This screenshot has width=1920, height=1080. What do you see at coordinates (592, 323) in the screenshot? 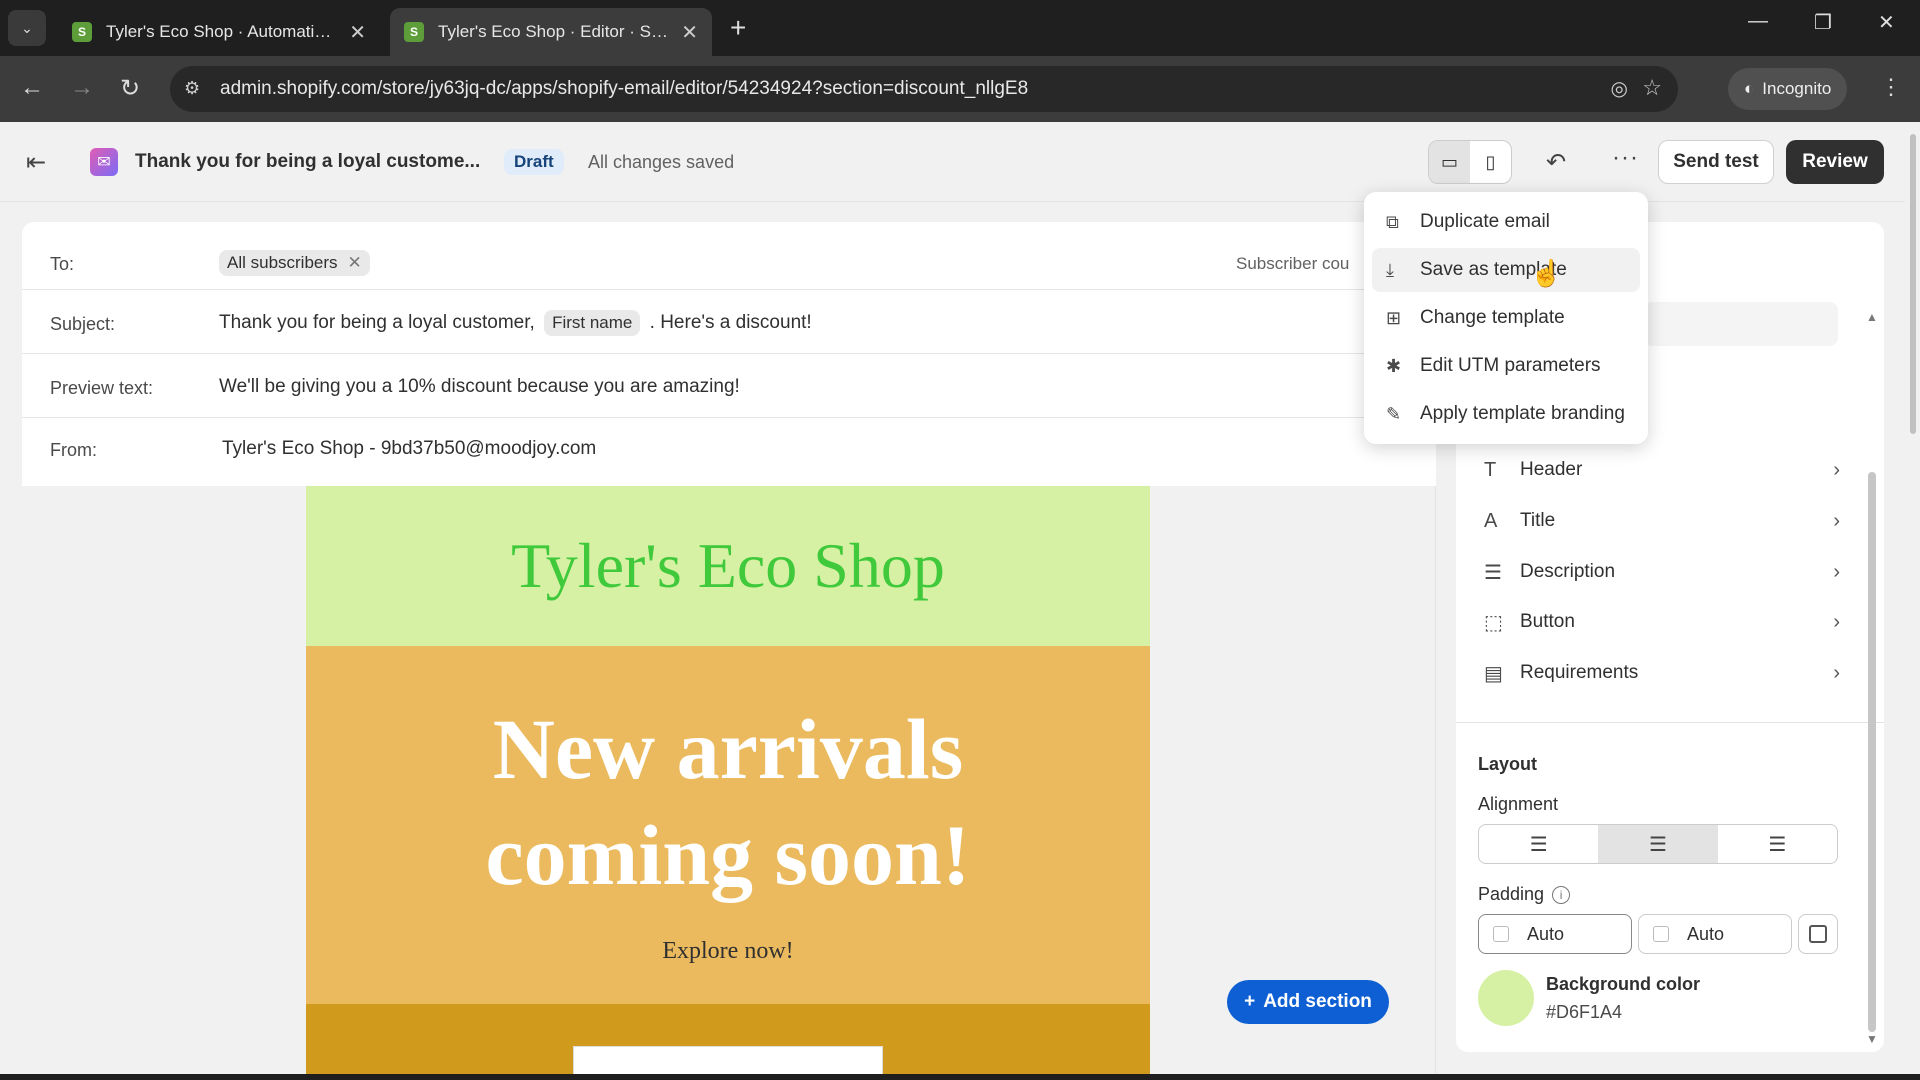
I see `first-name-token: First name` at bounding box center [592, 323].